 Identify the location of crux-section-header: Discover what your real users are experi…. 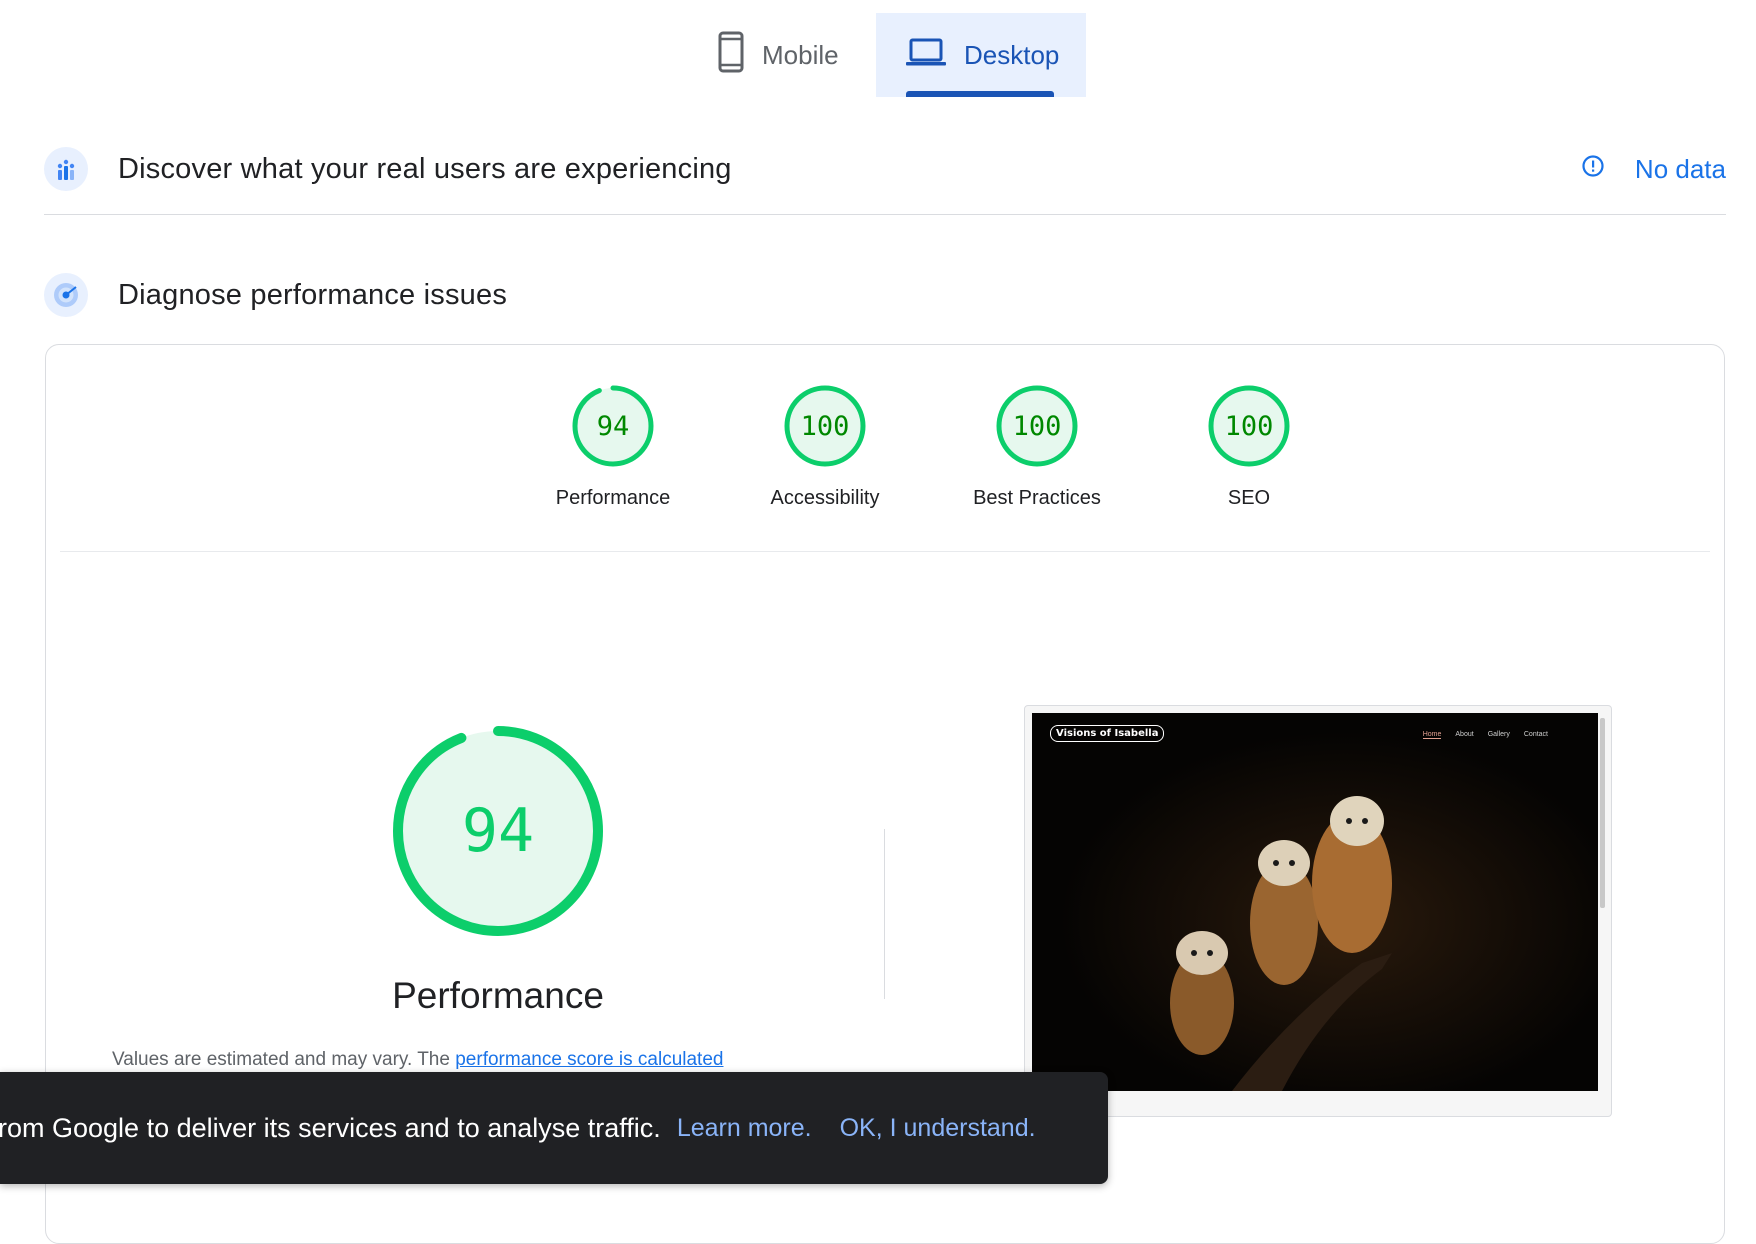
(885, 176).